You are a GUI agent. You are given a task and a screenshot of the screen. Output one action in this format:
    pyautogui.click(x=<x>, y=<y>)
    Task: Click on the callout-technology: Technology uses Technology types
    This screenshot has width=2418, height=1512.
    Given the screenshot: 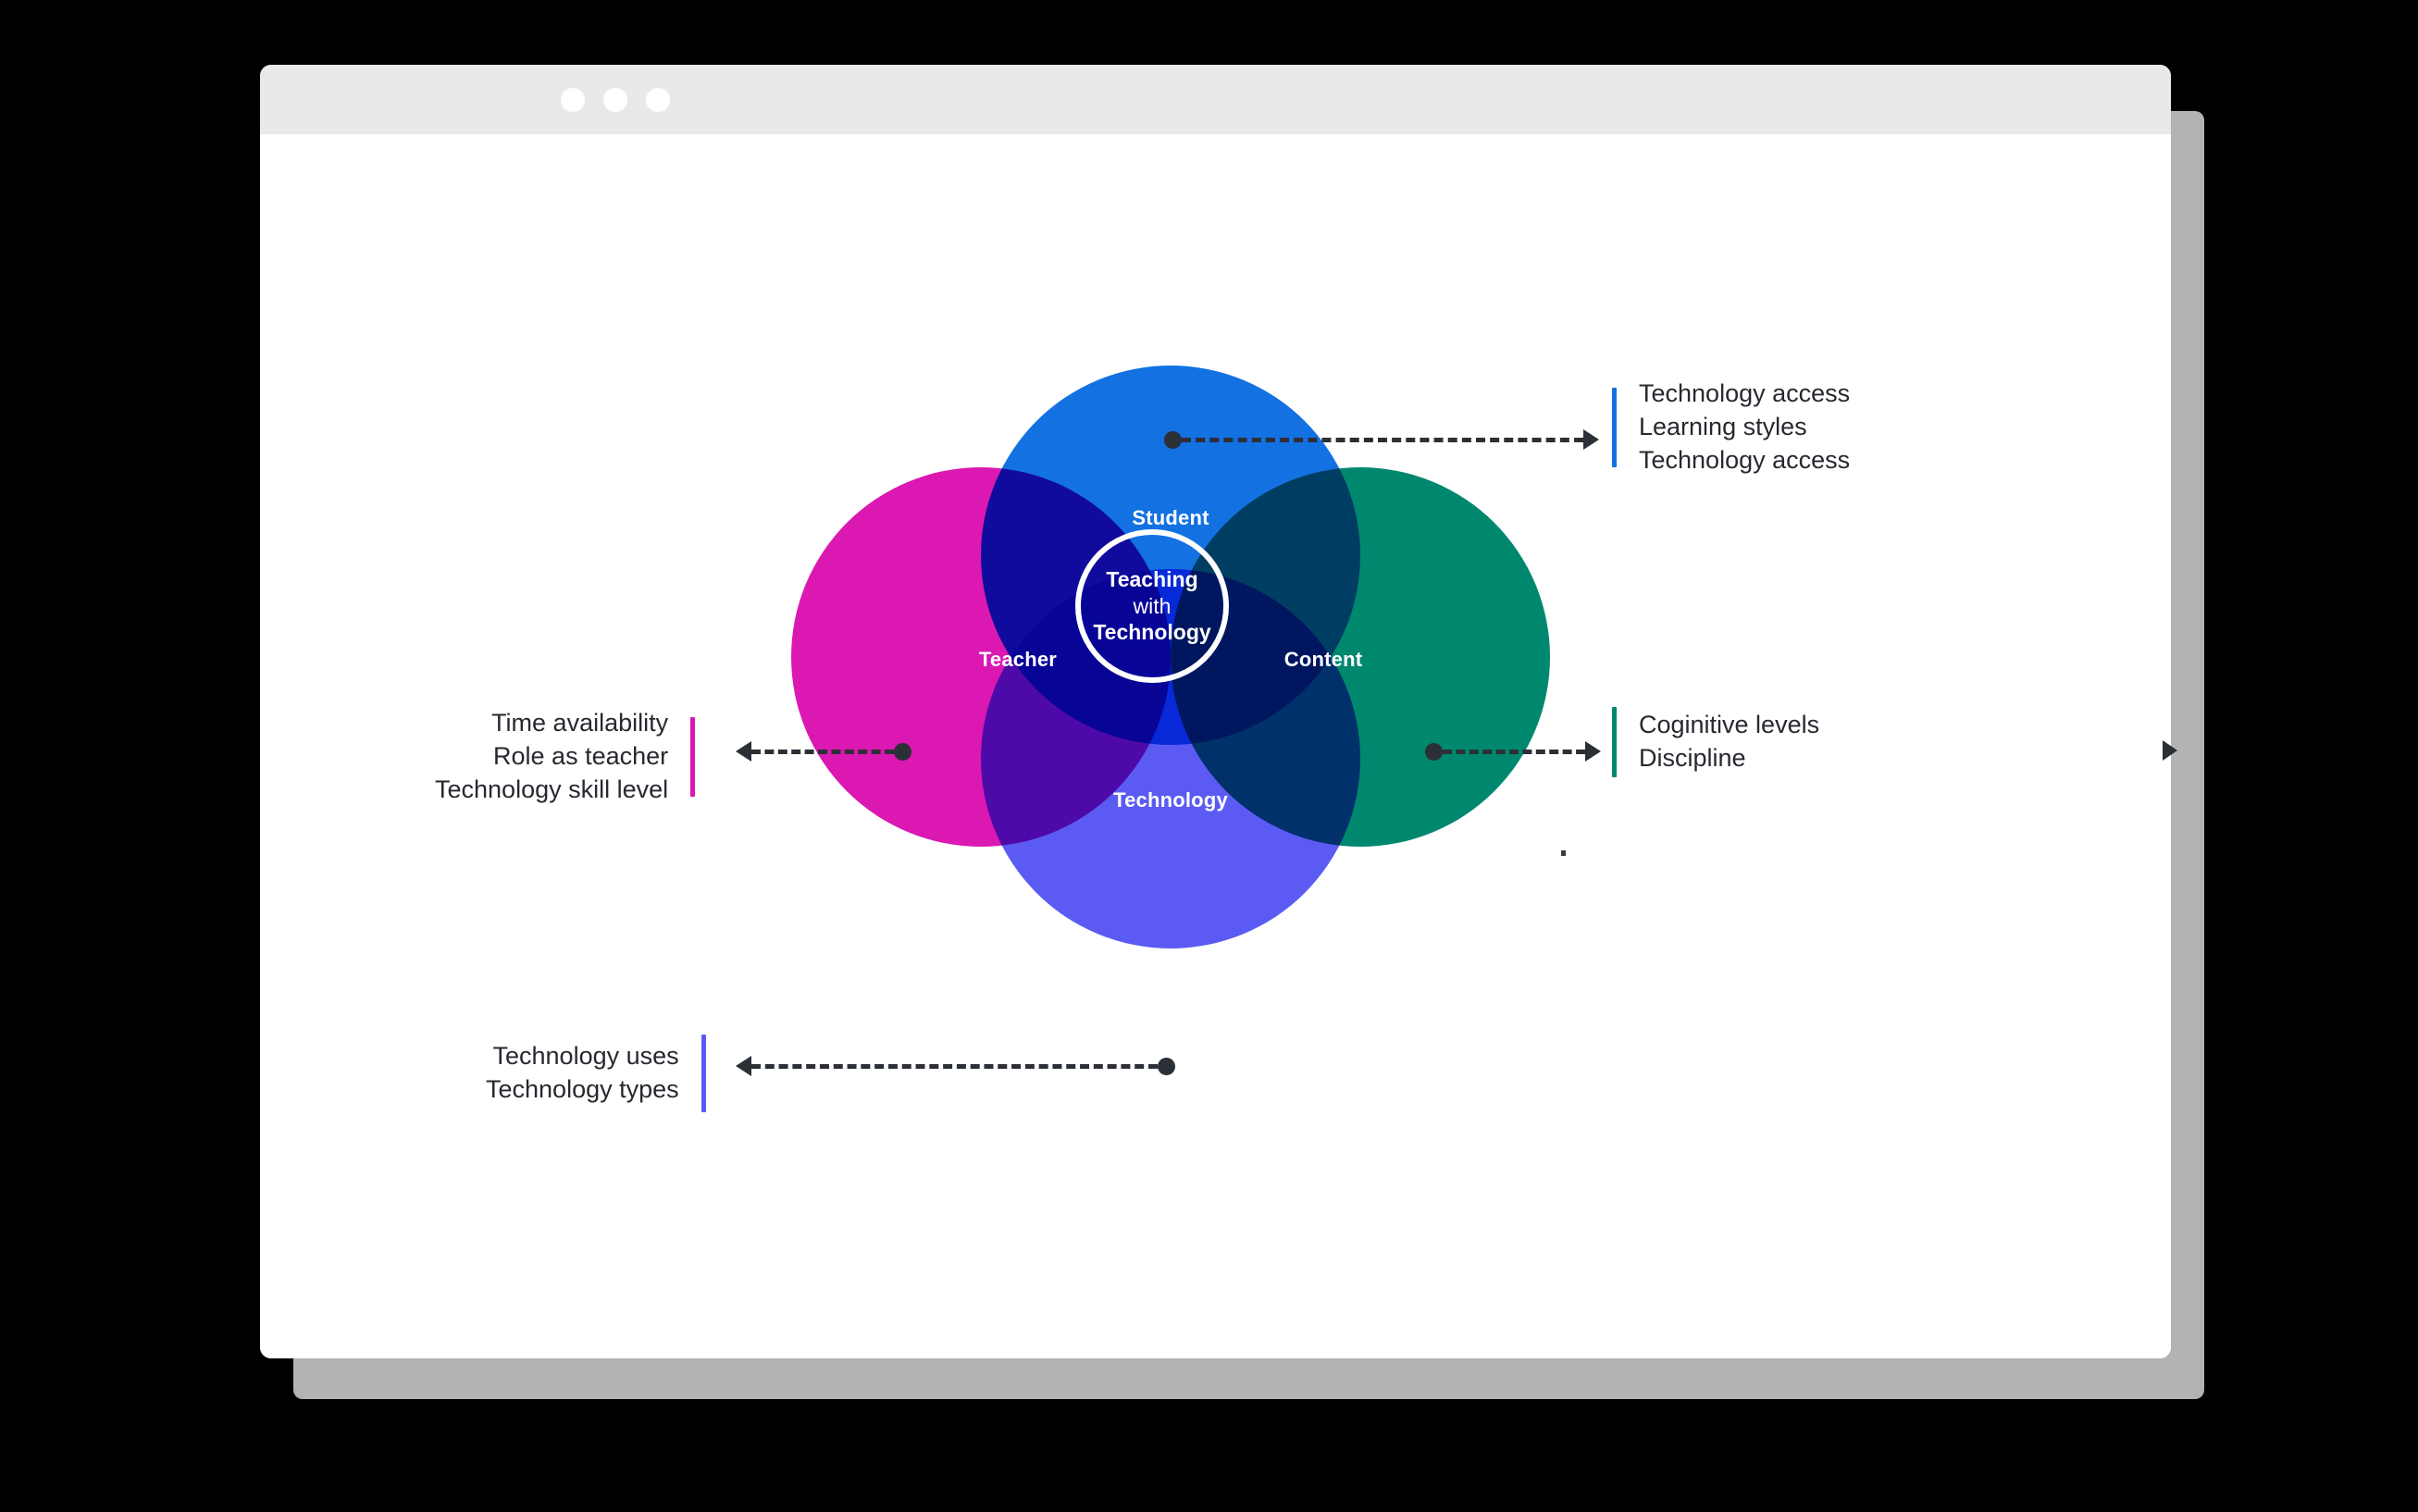 What is the action you would take?
    pyautogui.click(x=596, y=1073)
    